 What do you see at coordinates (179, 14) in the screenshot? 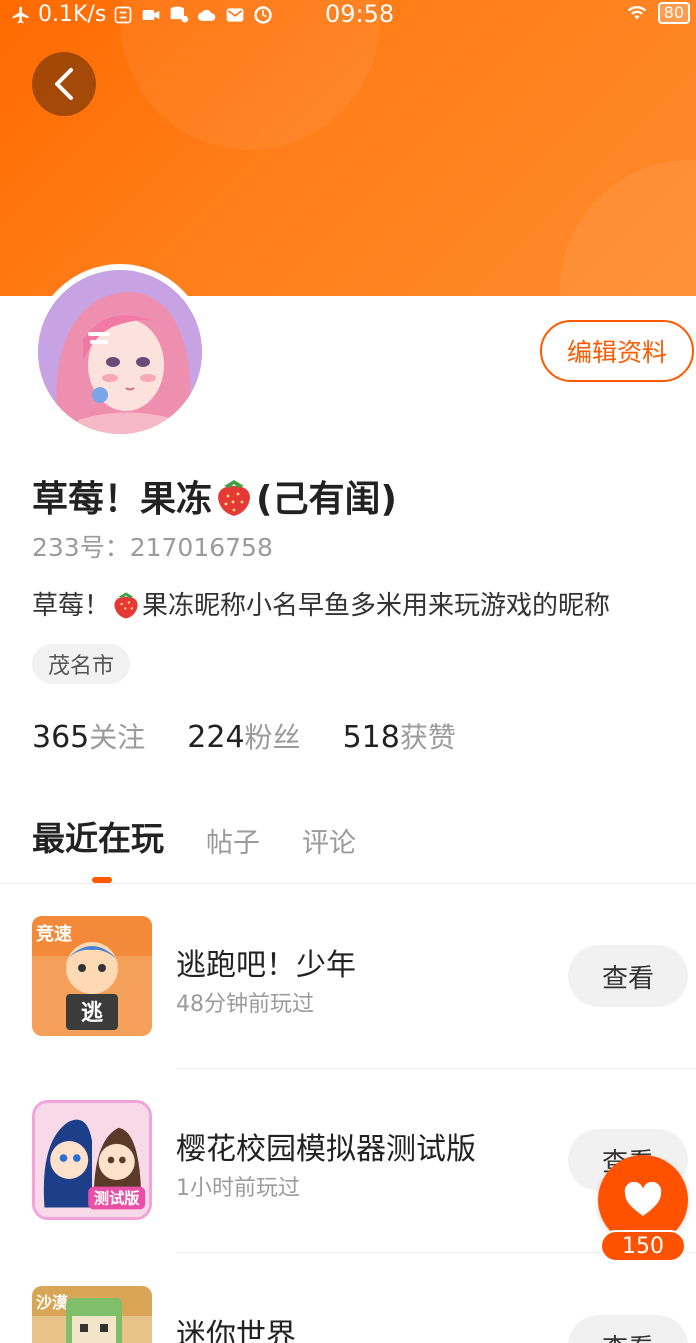
I see `storage-icon` at bounding box center [179, 14].